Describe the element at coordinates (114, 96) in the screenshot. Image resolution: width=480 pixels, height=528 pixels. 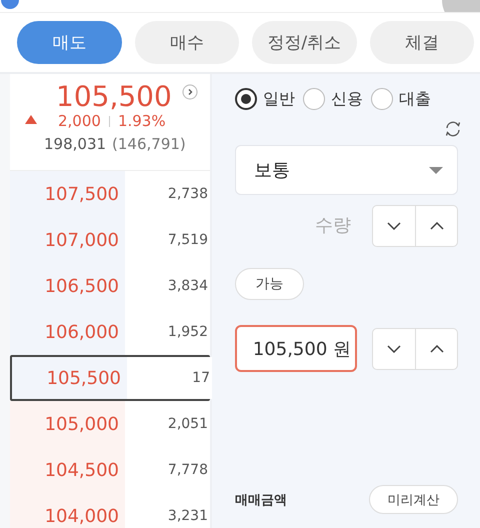
I see `current-price: 105,500` at that location.